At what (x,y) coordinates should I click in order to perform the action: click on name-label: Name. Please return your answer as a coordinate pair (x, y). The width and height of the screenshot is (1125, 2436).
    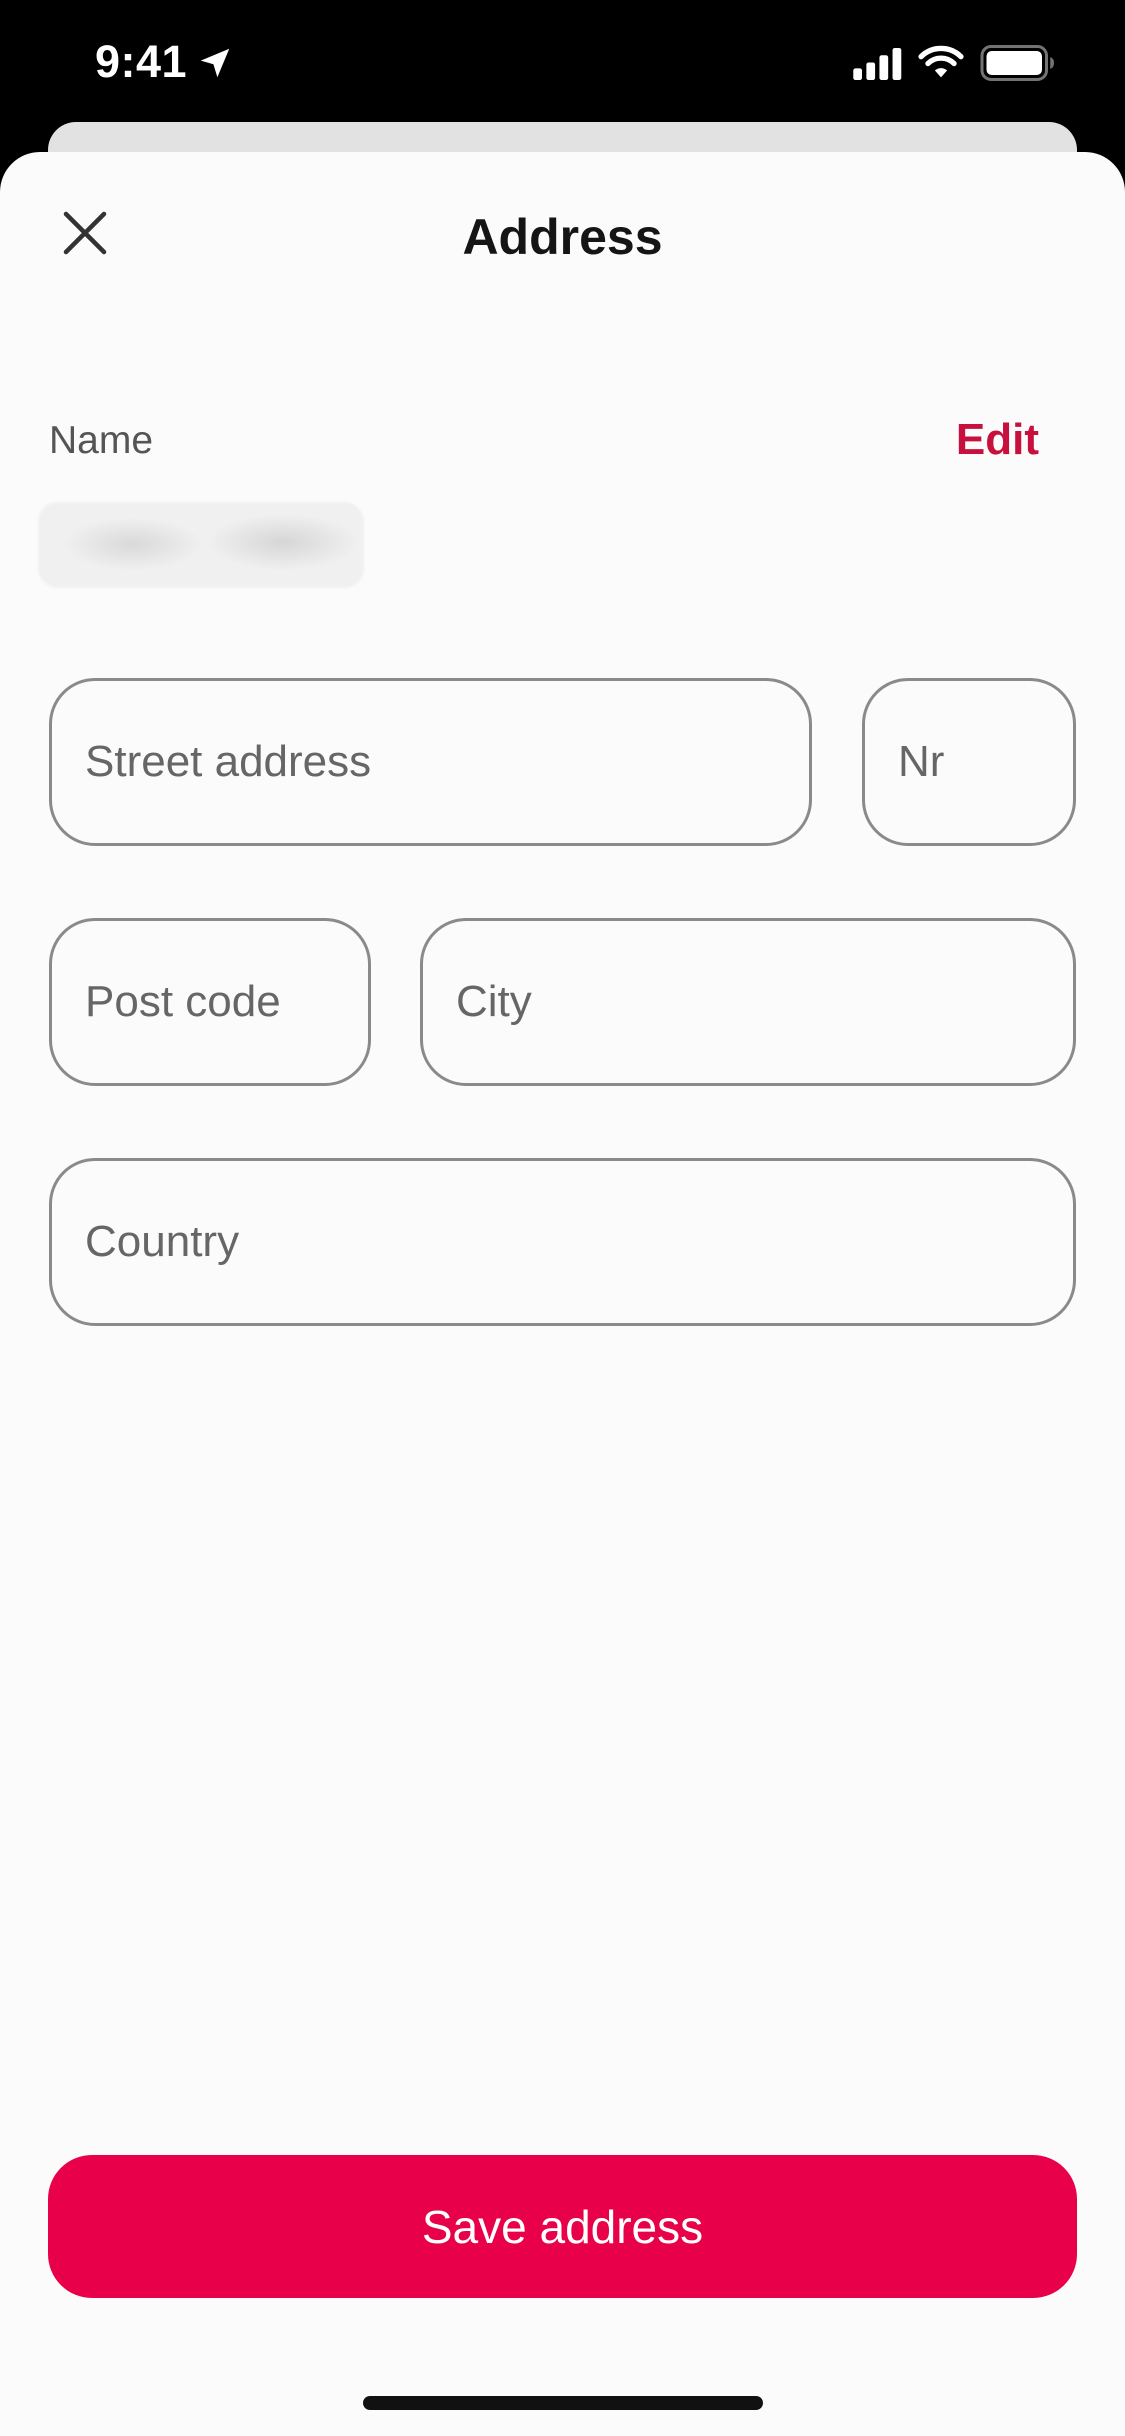
    Looking at the image, I should click on (101, 440).